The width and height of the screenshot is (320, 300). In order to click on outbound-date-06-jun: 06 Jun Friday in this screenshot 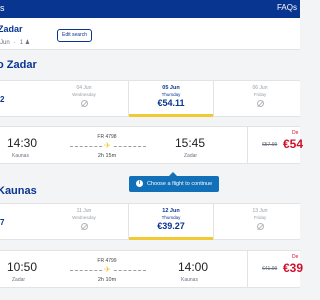, I will do `click(260, 98)`.